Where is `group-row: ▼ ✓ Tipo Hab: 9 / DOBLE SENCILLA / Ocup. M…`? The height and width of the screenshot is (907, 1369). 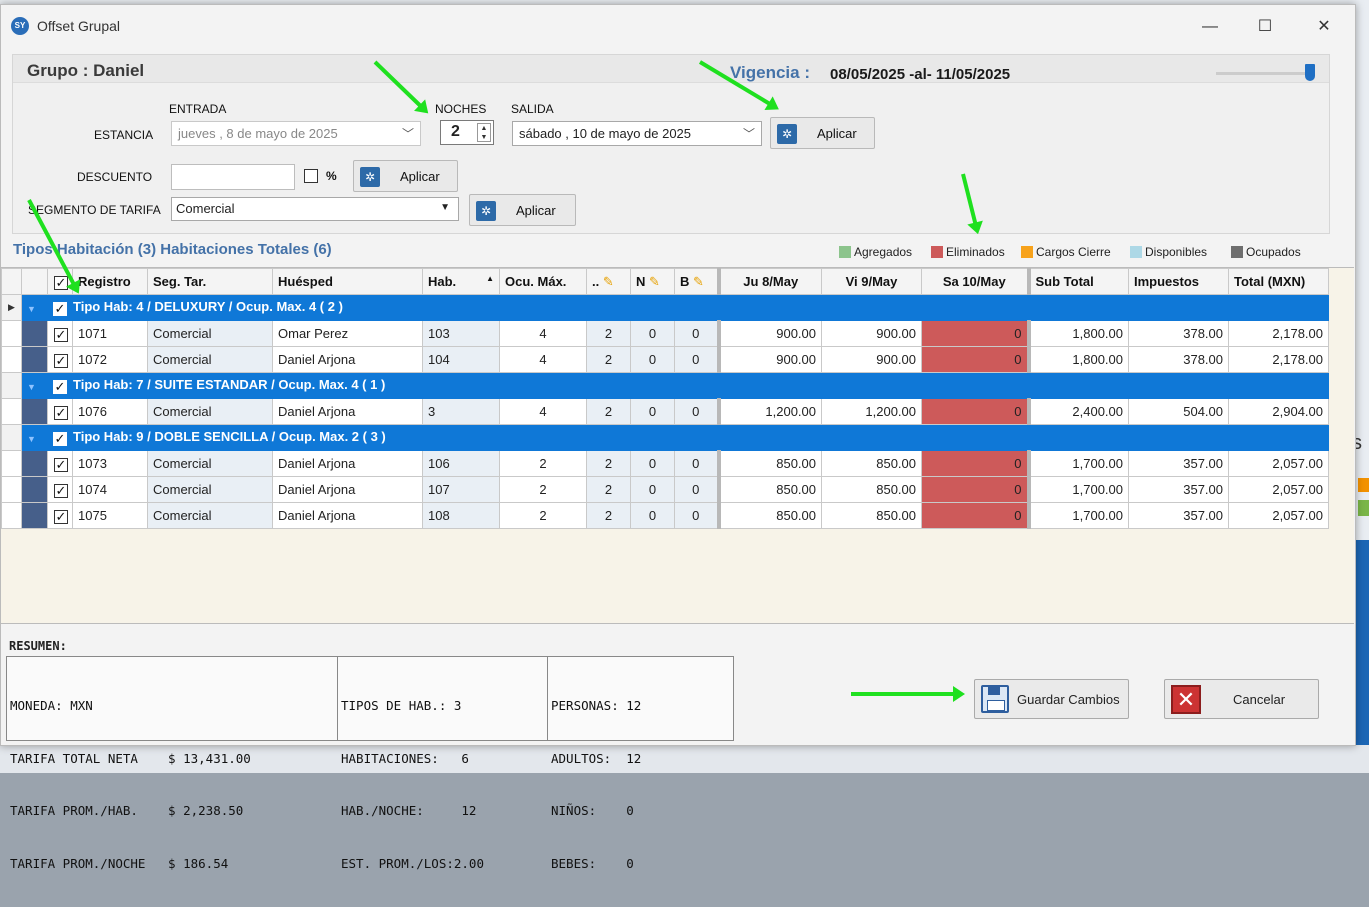
group-row: ▼ ✓ Tipo Hab: 9 / DOBLE SENCILLA / Ocup. M… is located at coordinates (665, 437).